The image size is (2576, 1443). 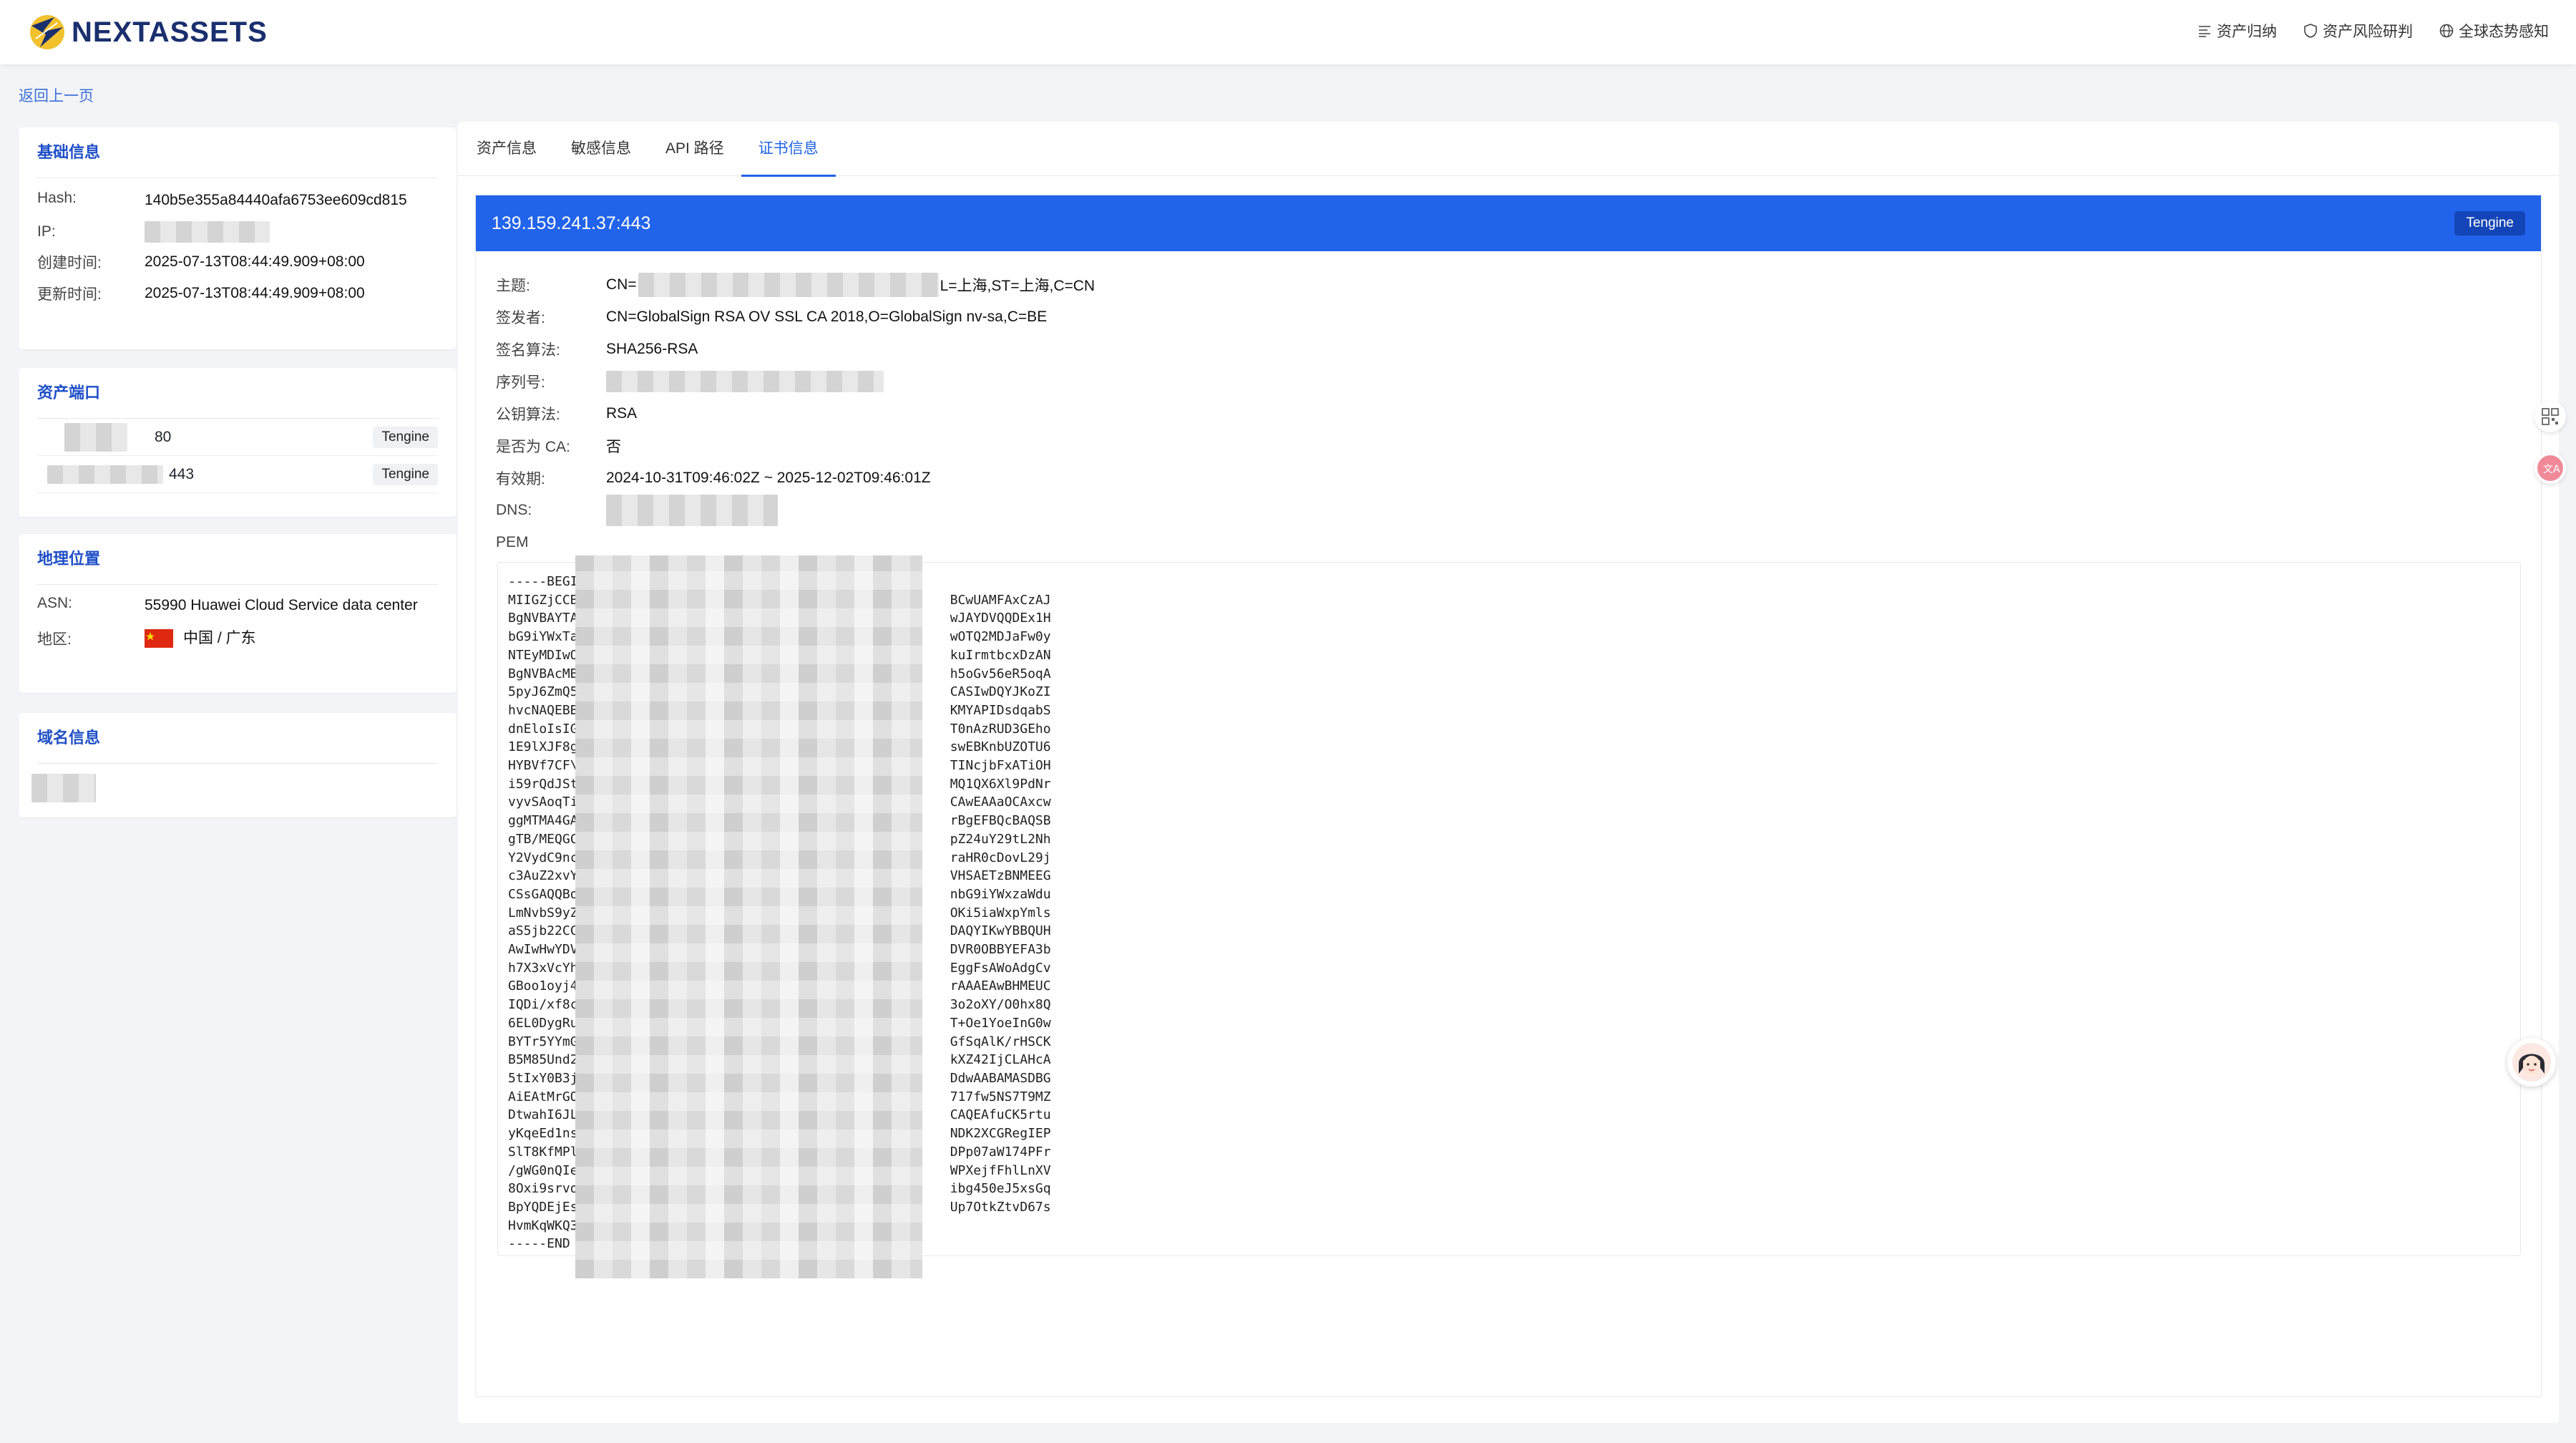 I want to click on qr-code-icon, so click(x=2550, y=417).